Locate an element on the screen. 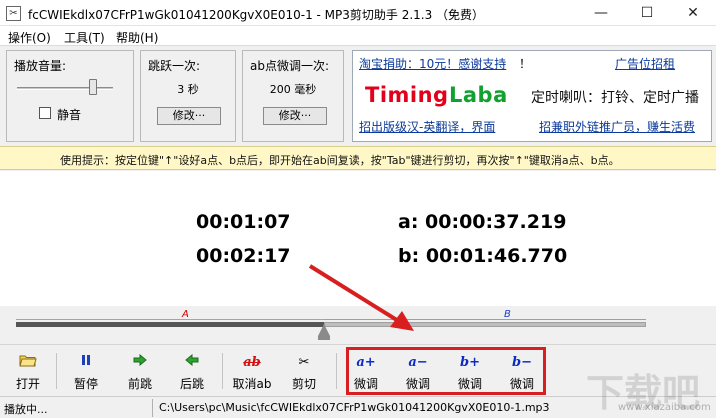 The width and height of the screenshot is (716, 418). open-button: 打开 is located at coordinates (28, 370).